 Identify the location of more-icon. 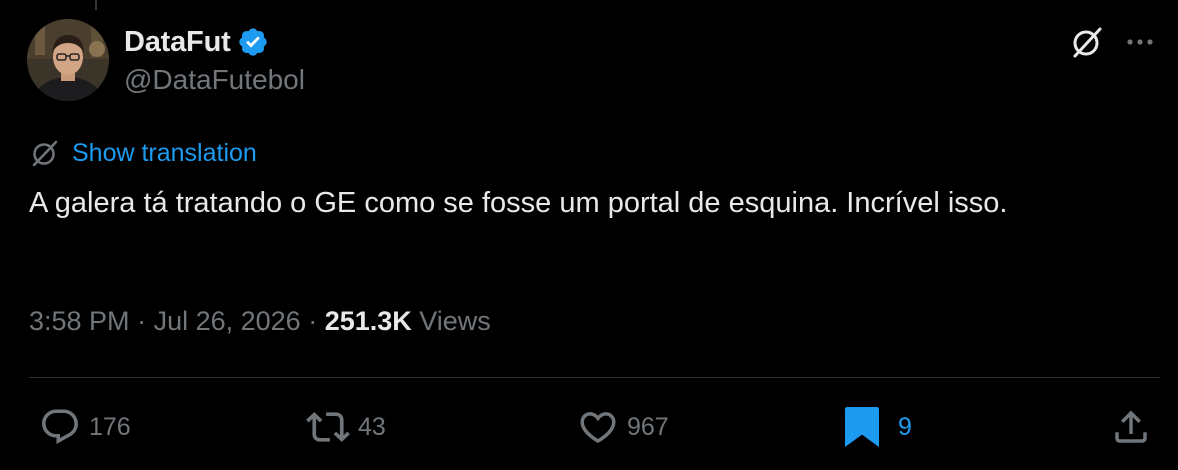
(1140, 42).